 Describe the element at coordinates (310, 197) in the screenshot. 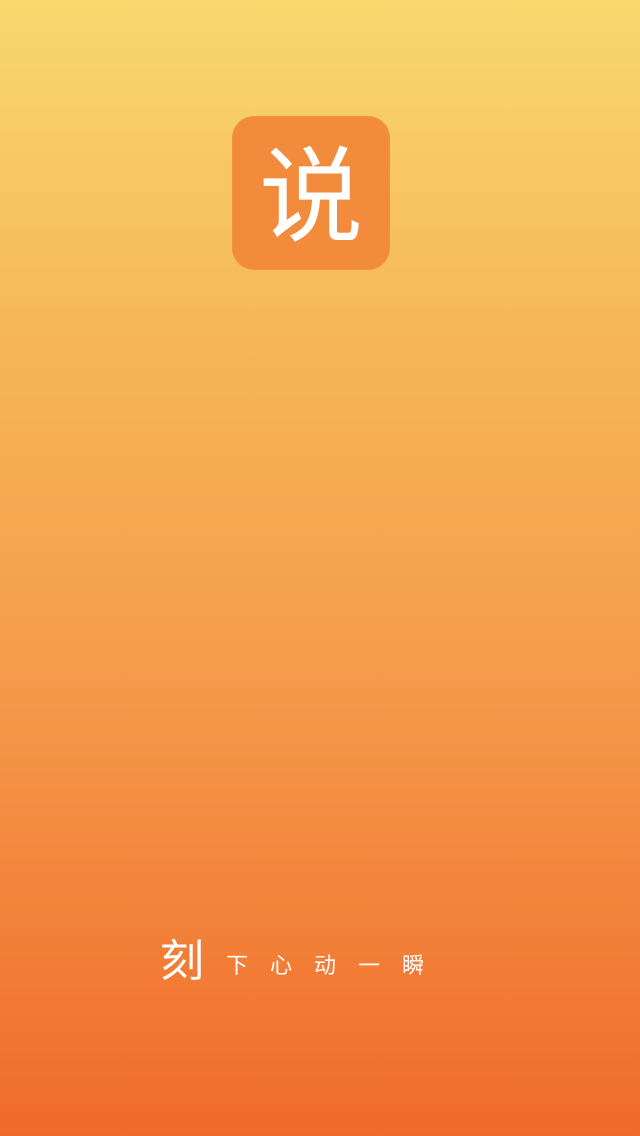

I see `app-logo-glyph: 说` at that location.